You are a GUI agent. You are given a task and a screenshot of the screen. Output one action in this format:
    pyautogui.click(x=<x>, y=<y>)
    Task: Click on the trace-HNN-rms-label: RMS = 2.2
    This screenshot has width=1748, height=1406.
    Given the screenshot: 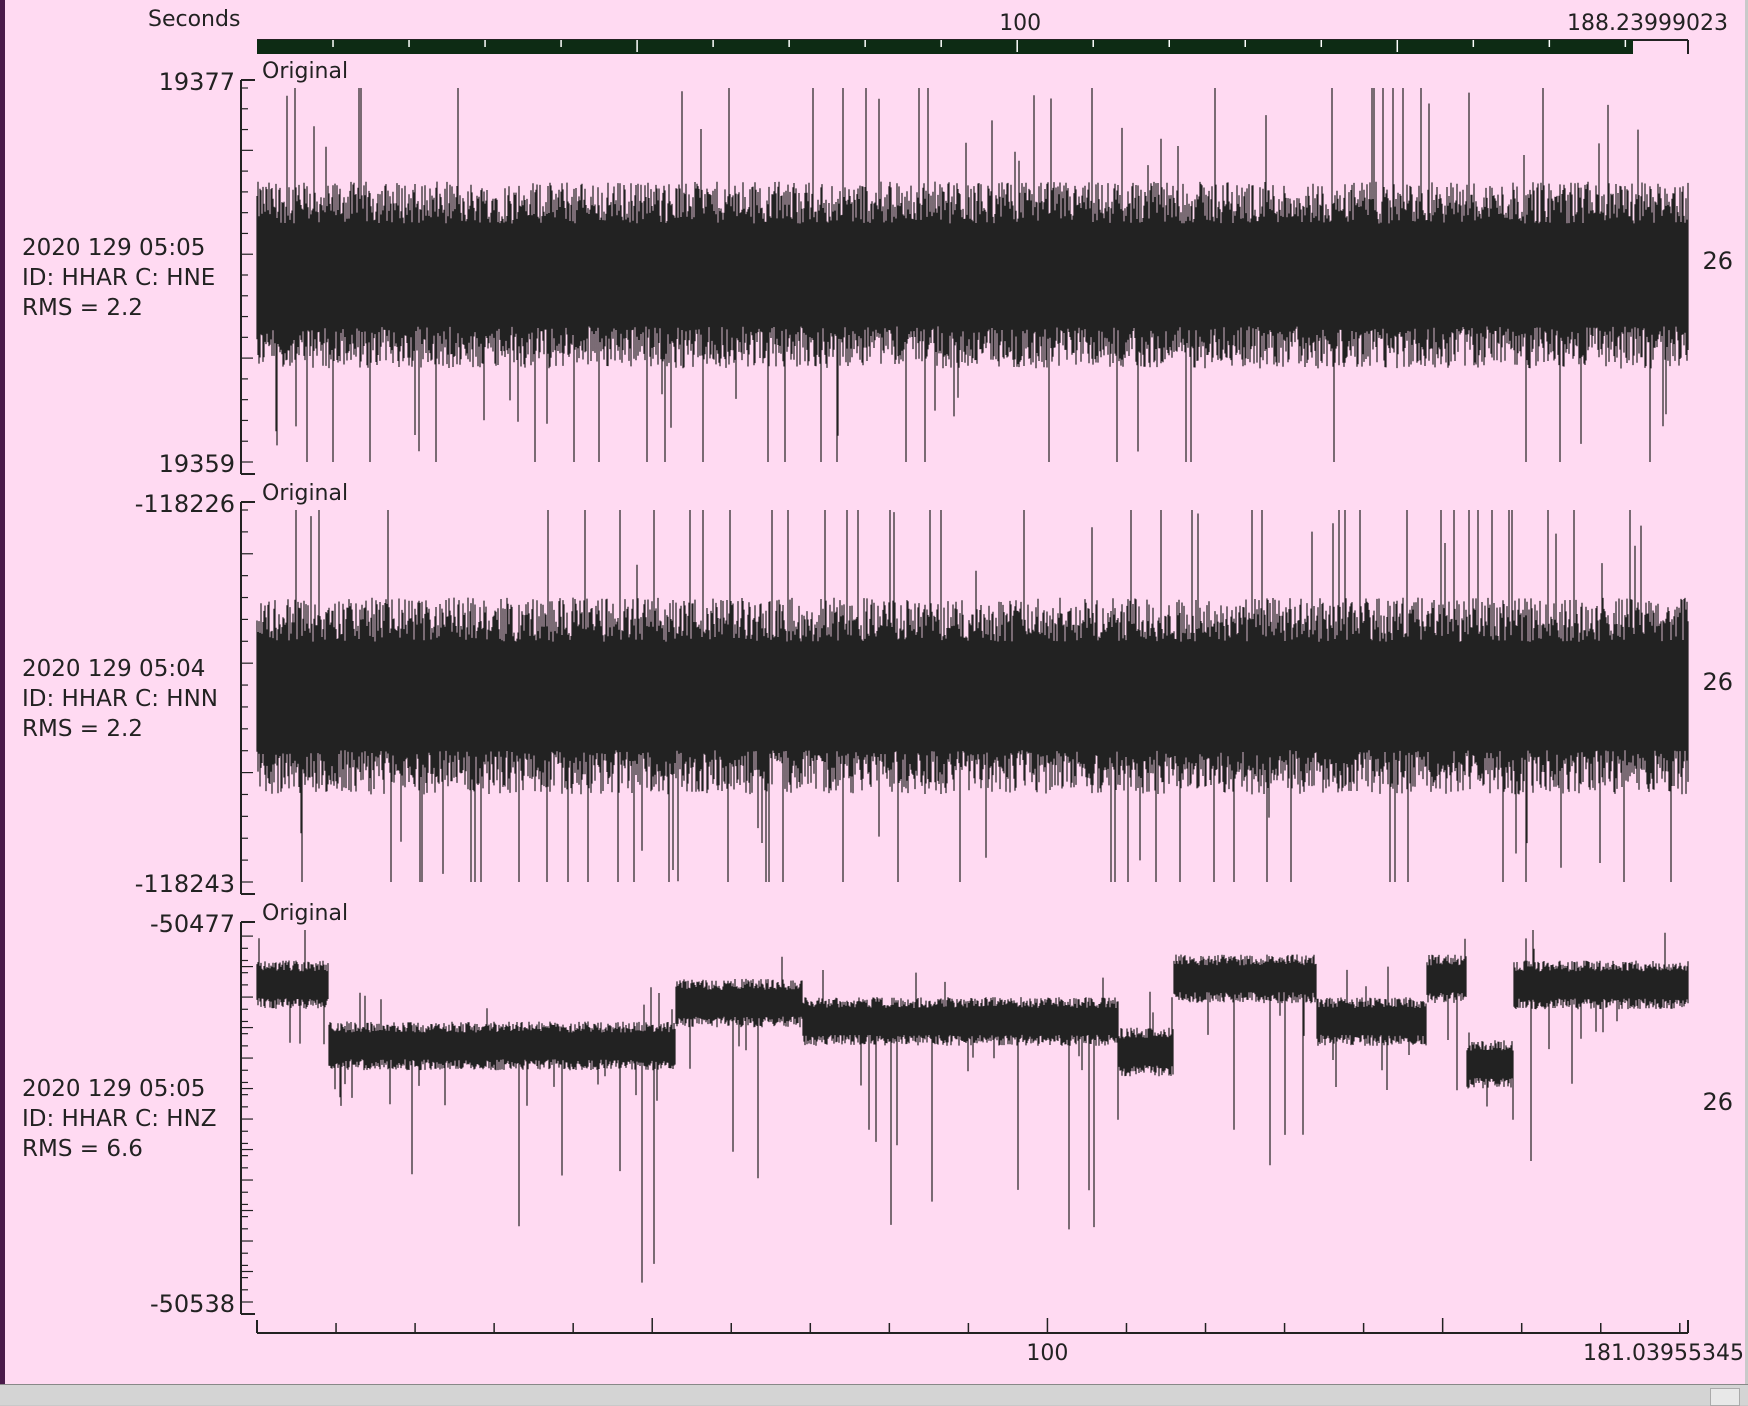 What is the action you would take?
    pyautogui.click(x=82, y=729)
    